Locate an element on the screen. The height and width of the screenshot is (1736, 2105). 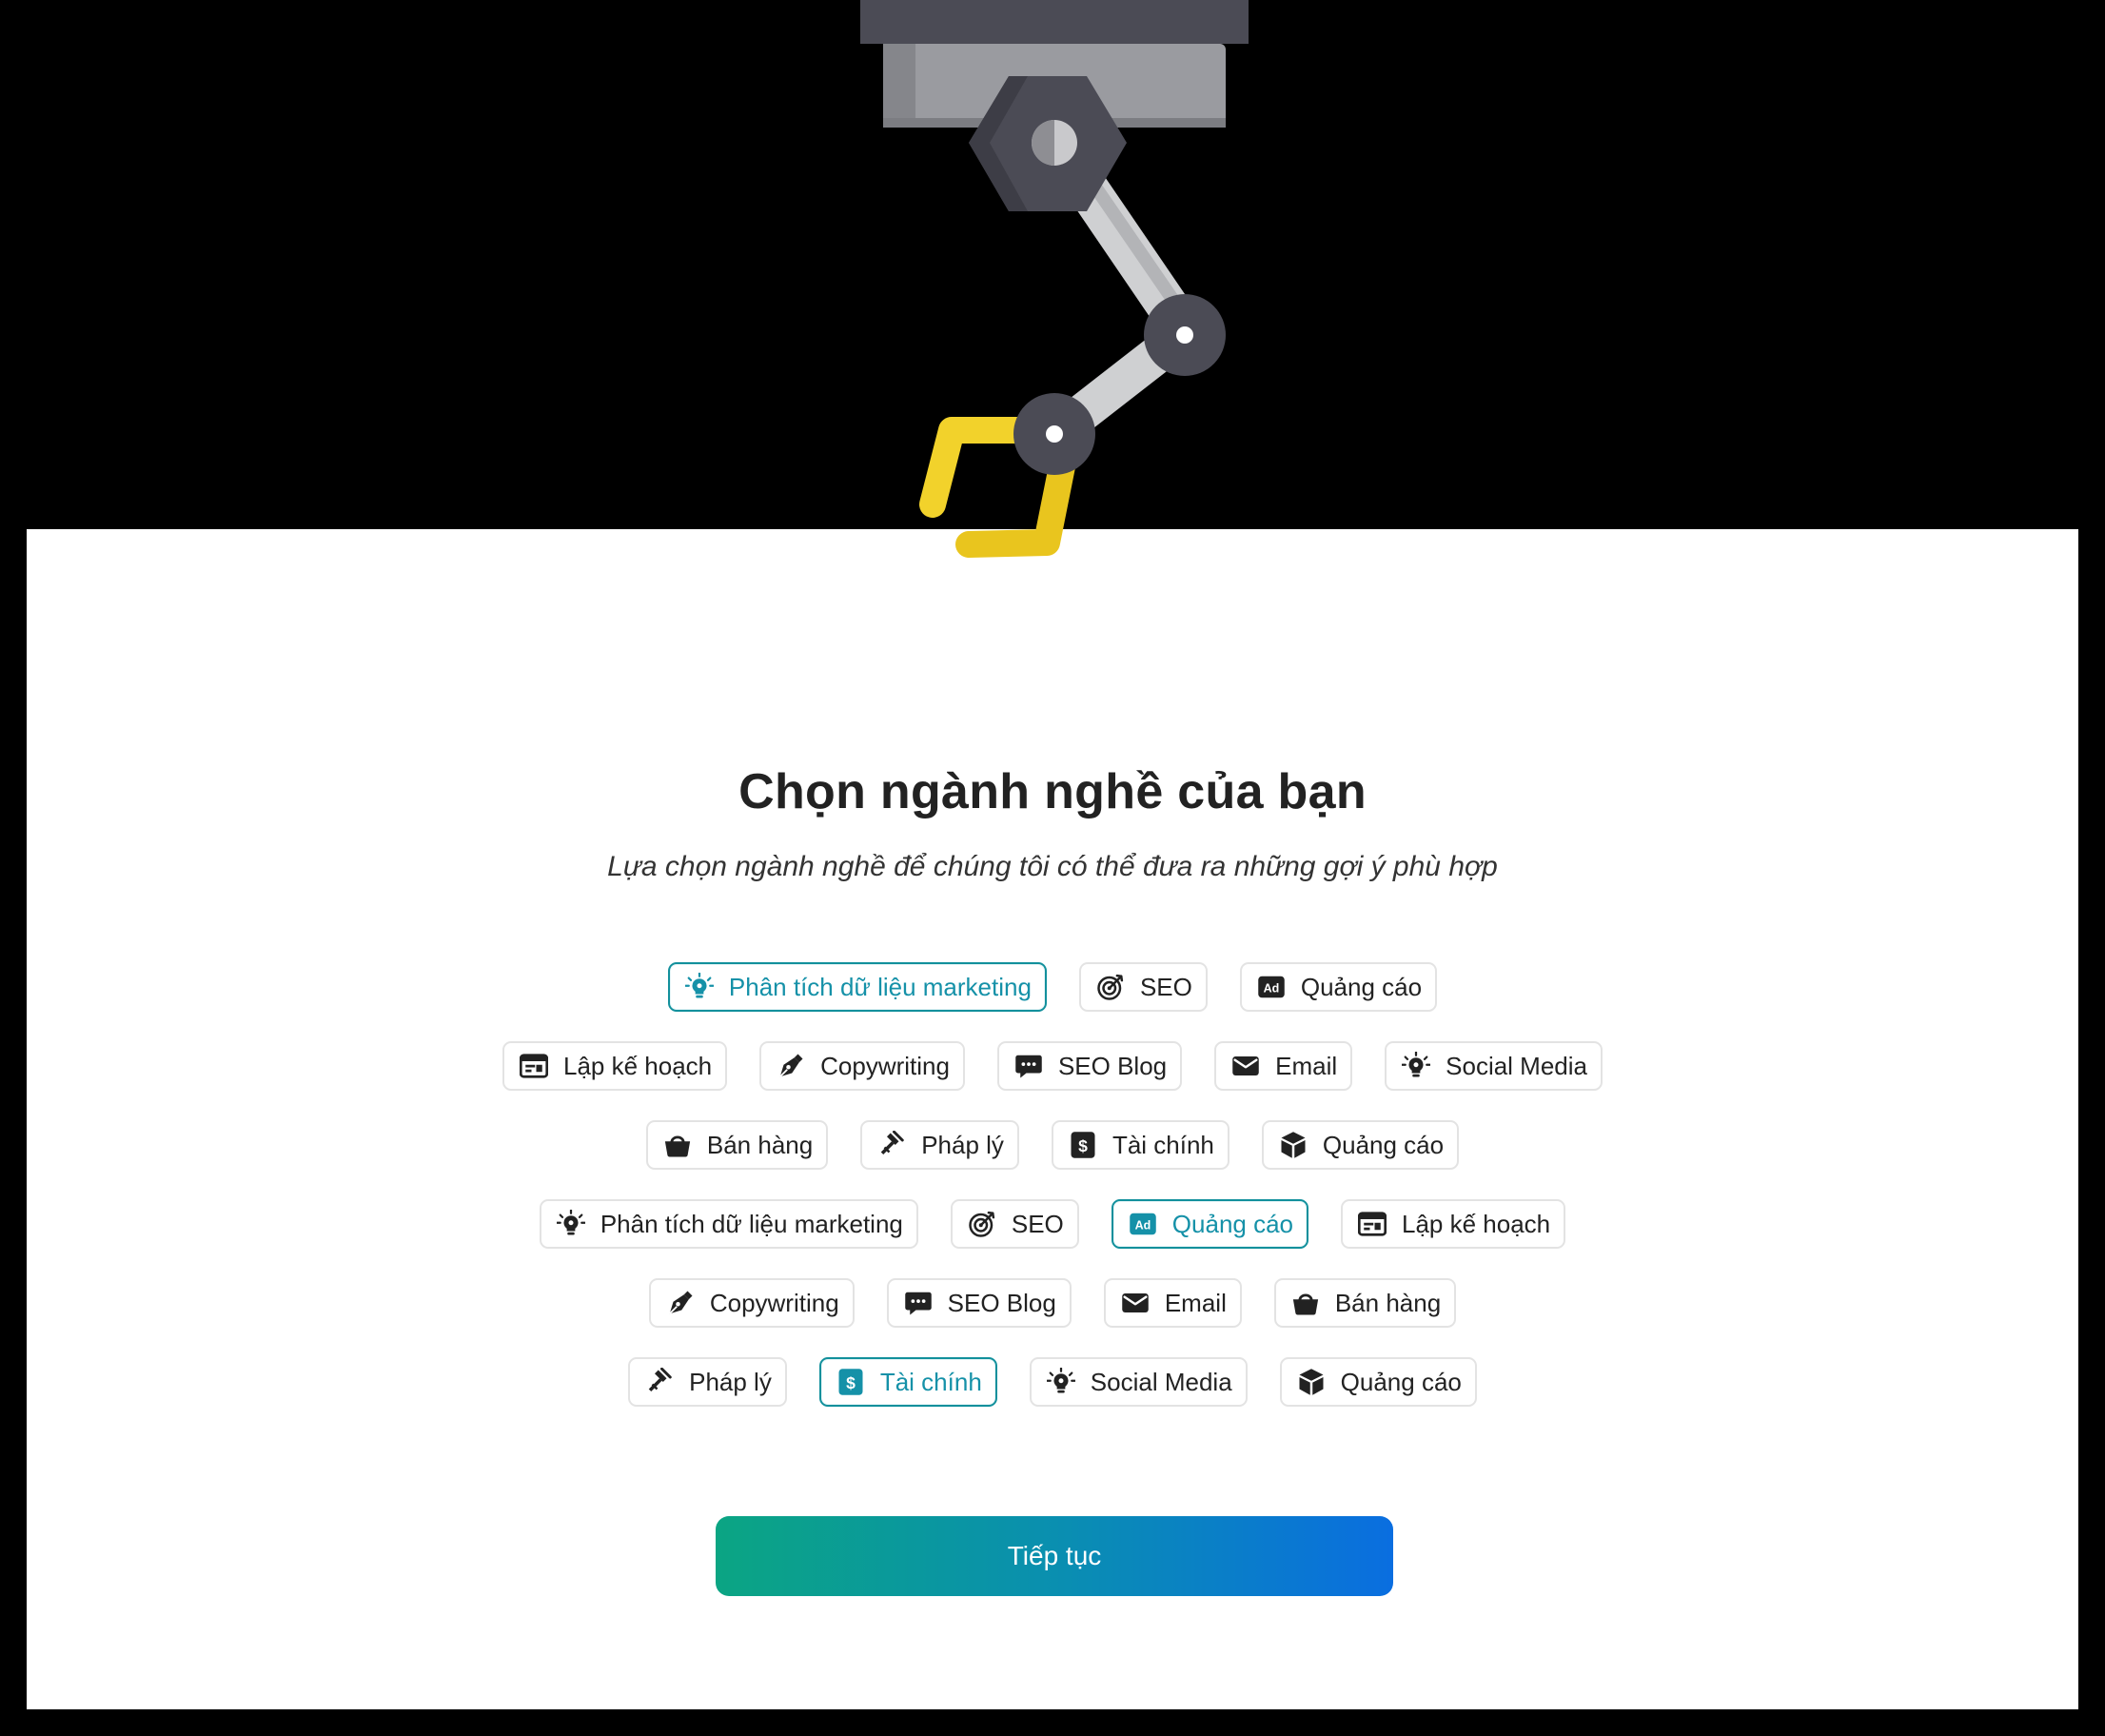
chip-row: Bán hàng Pháp lý Tài chính Quảng cáo is located at coordinates (1052, 1145).